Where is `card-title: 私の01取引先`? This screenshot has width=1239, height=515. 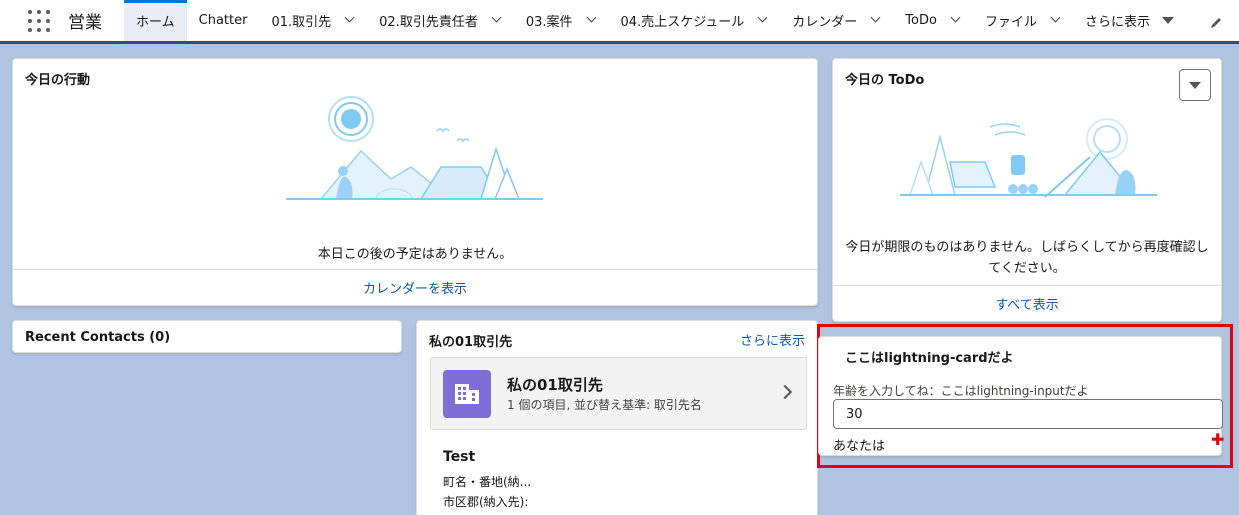 card-title: 私の01取引先 is located at coordinates (471, 342).